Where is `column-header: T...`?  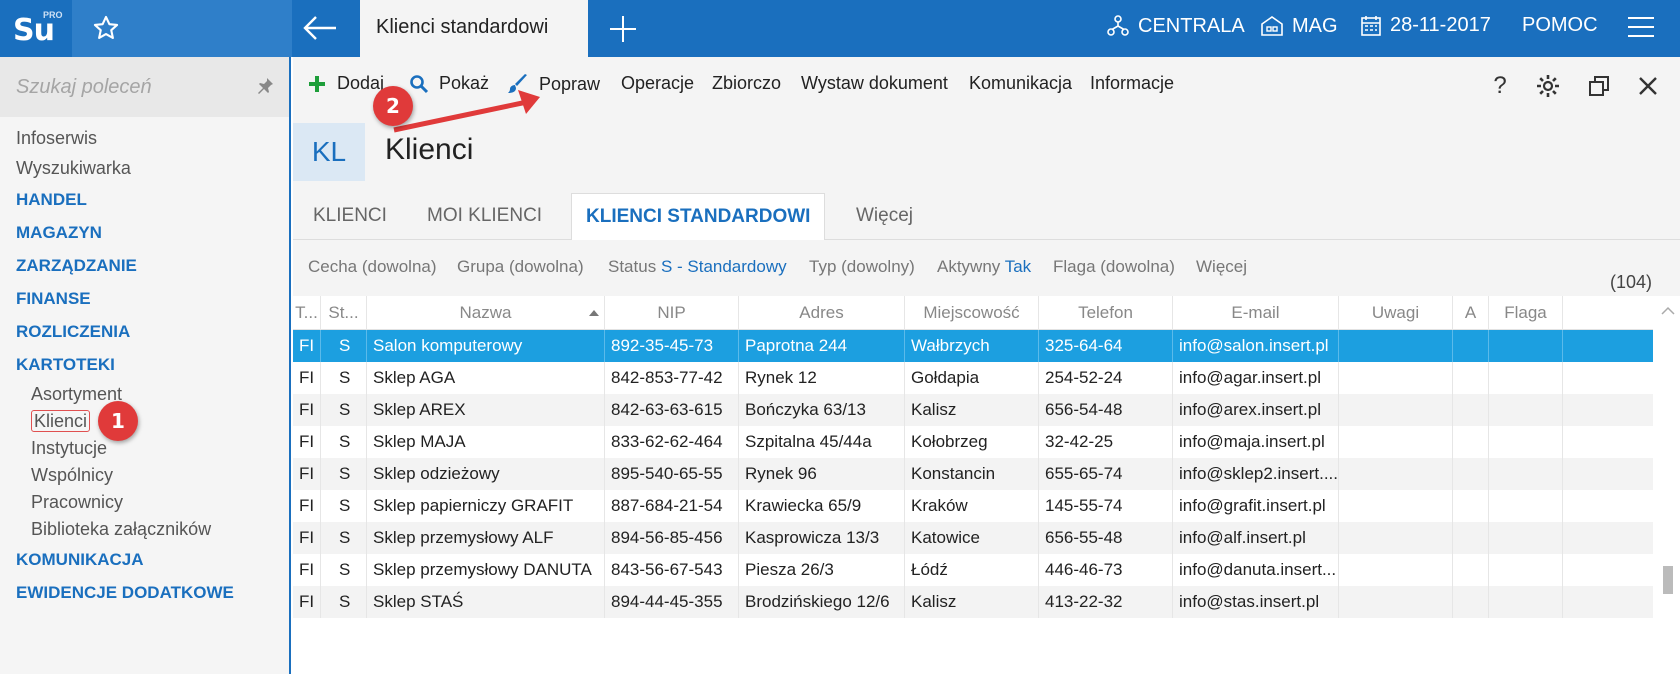 column-header: T... is located at coordinates (307, 313).